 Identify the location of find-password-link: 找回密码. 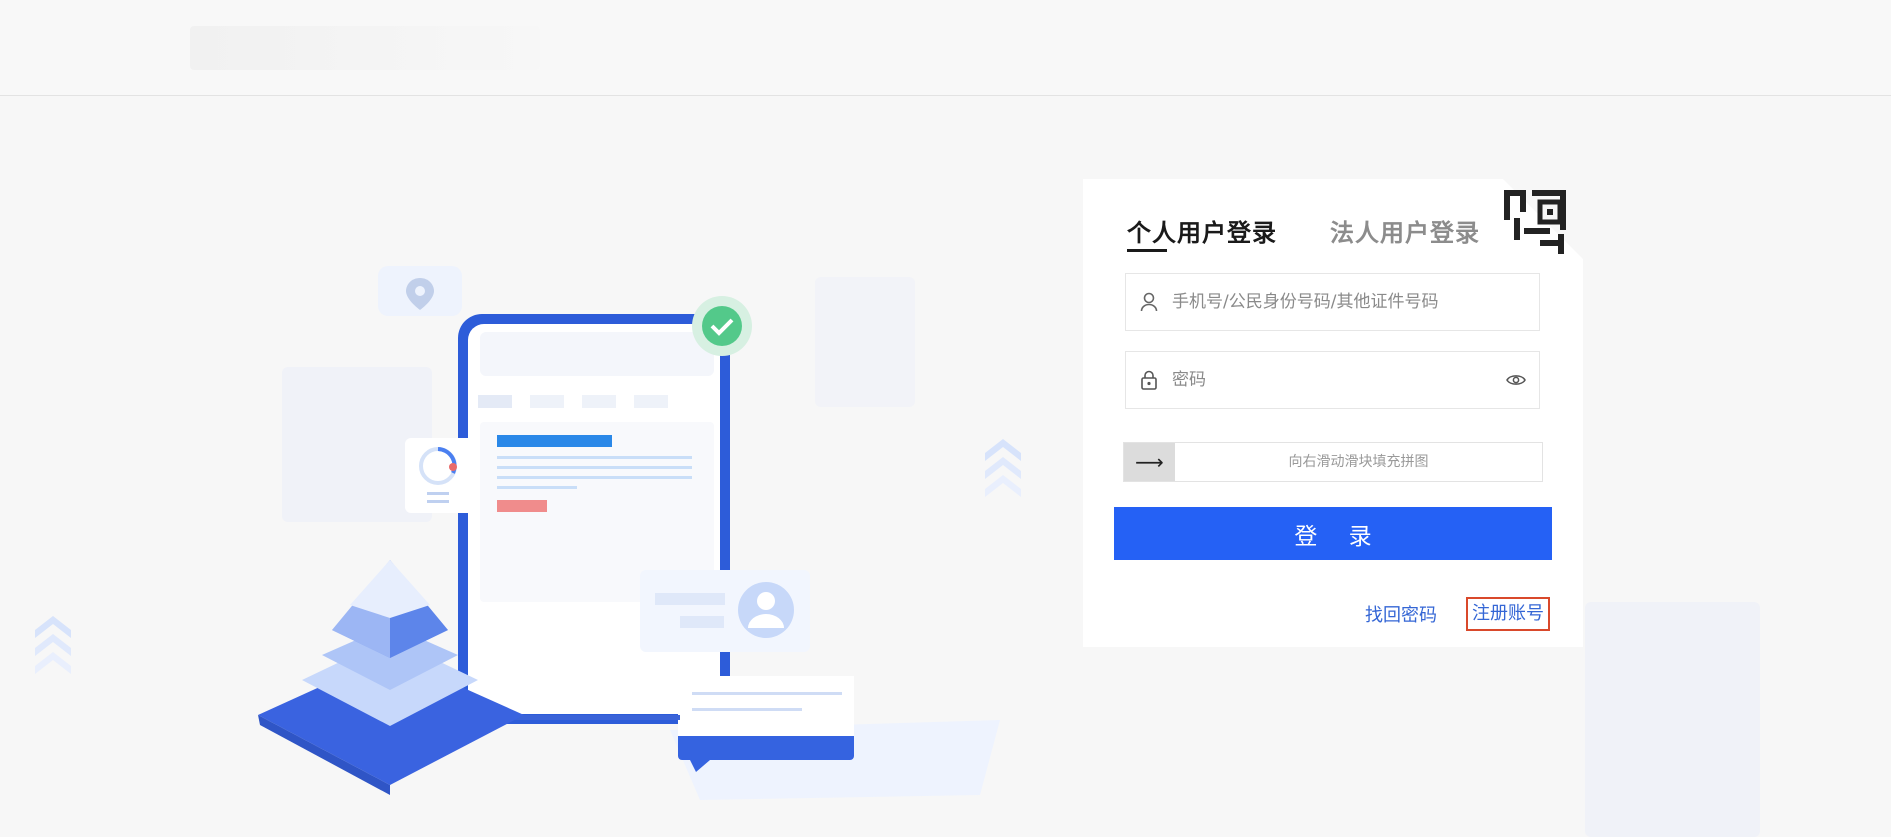
(1401, 614).